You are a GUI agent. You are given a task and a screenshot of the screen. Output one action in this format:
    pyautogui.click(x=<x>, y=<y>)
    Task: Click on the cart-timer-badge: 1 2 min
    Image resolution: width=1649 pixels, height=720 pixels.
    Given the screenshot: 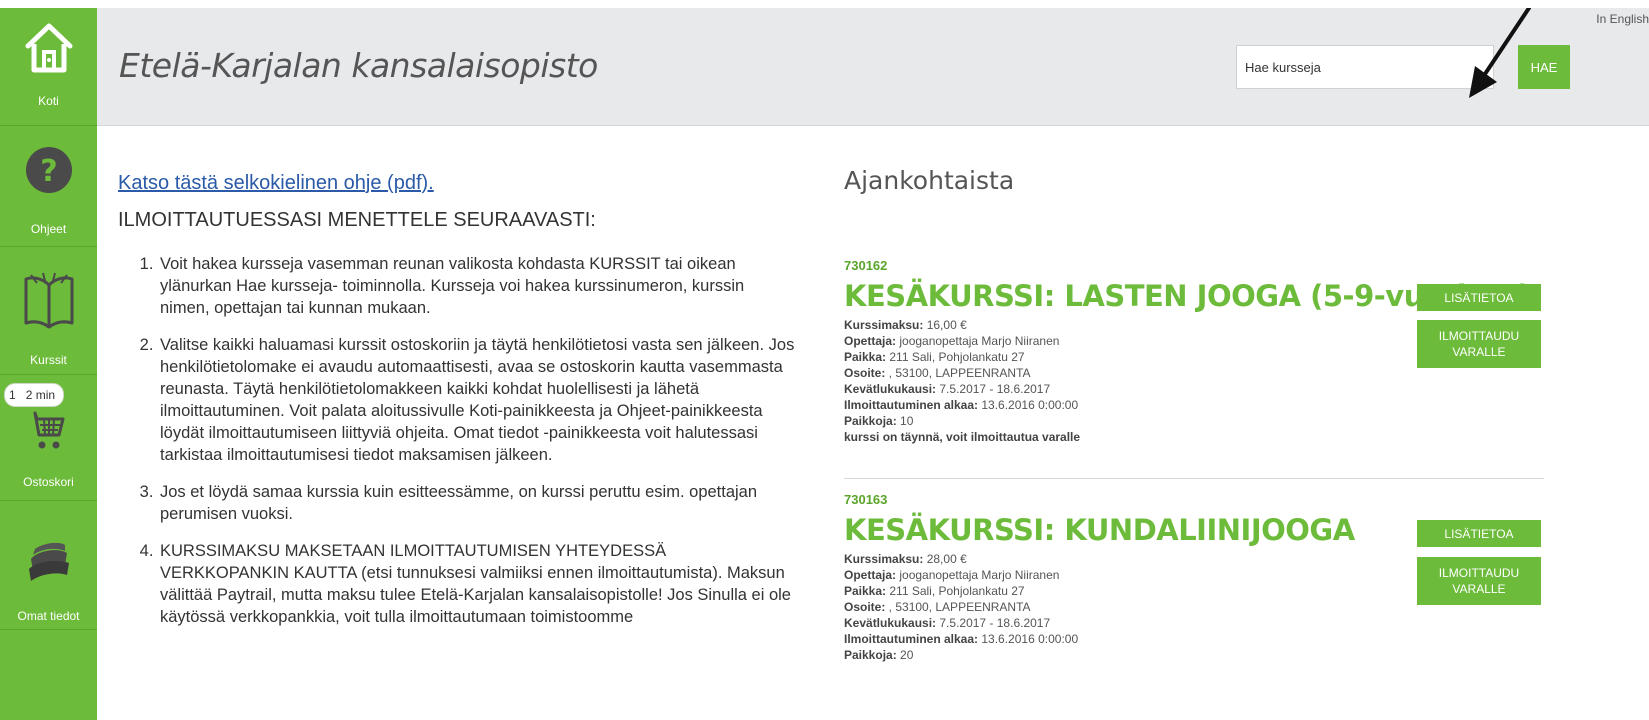 What is the action you would take?
    pyautogui.click(x=34, y=395)
    